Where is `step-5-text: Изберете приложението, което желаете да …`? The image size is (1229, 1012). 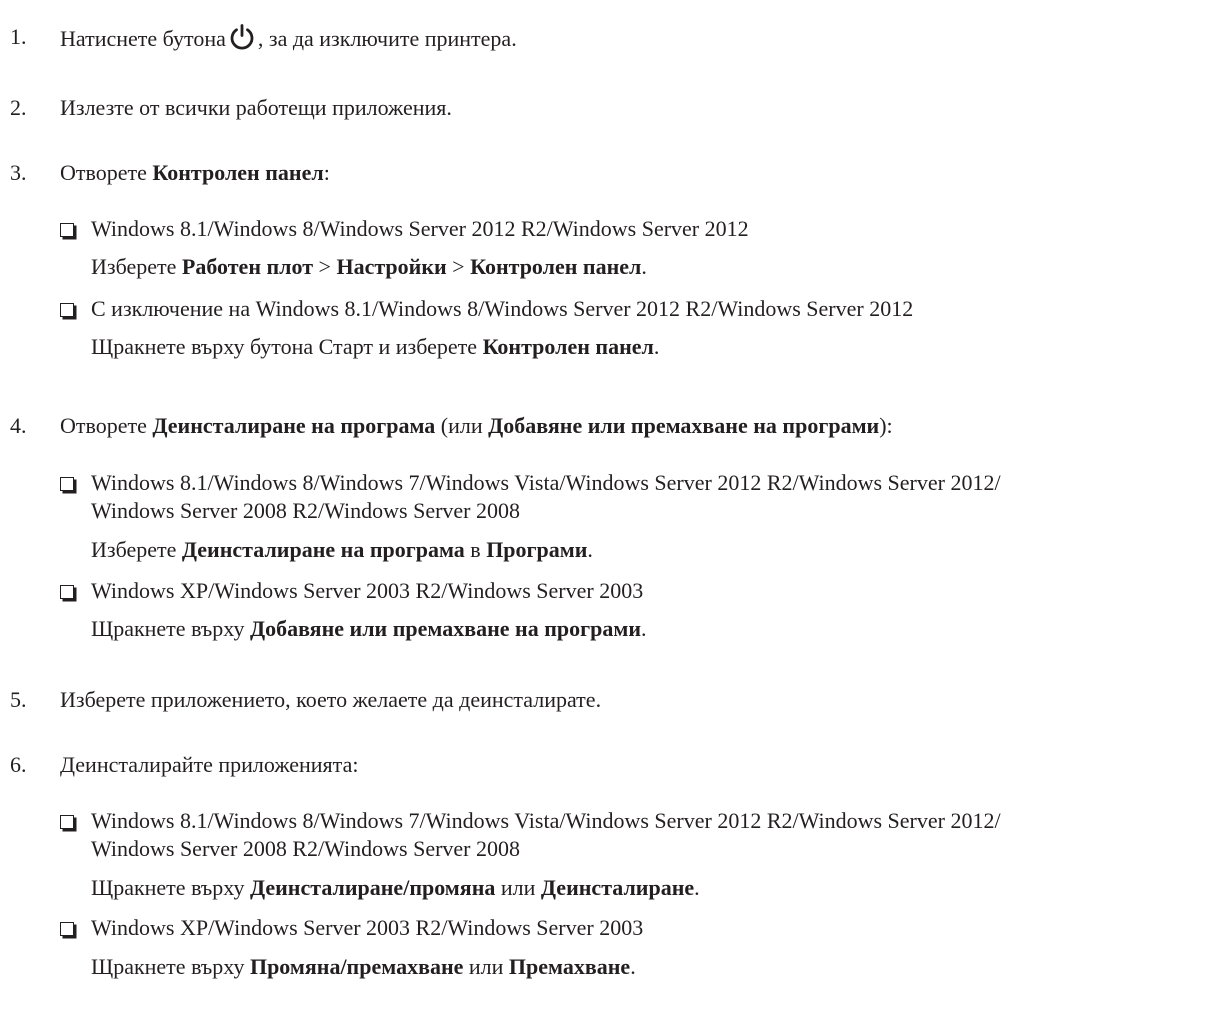 step-5-text: Изберете приложението, което желаете да … is located at coordinates (331, 699).